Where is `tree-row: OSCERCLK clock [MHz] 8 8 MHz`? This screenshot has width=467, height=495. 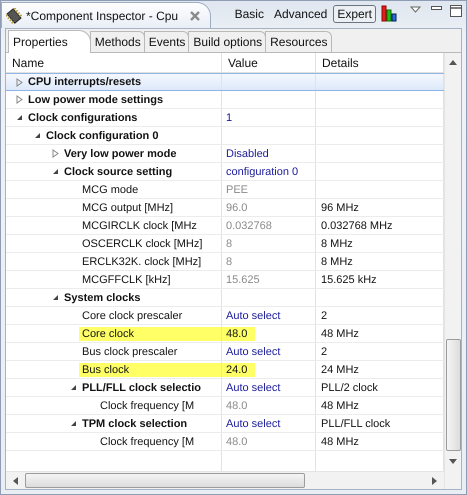 tree-row: OSCERCLK clock [MHz] 8 8 MHz is located at coordinates (225, 244).